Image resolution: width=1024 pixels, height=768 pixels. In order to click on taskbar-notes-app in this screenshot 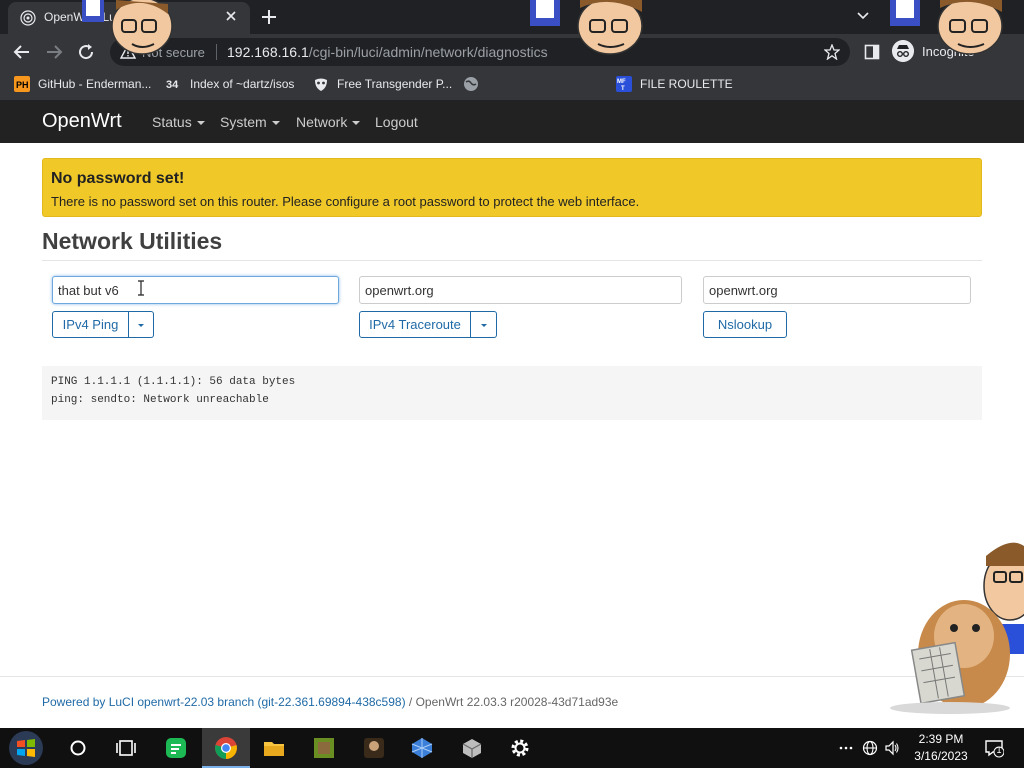, I will do `click(176, 748)`.